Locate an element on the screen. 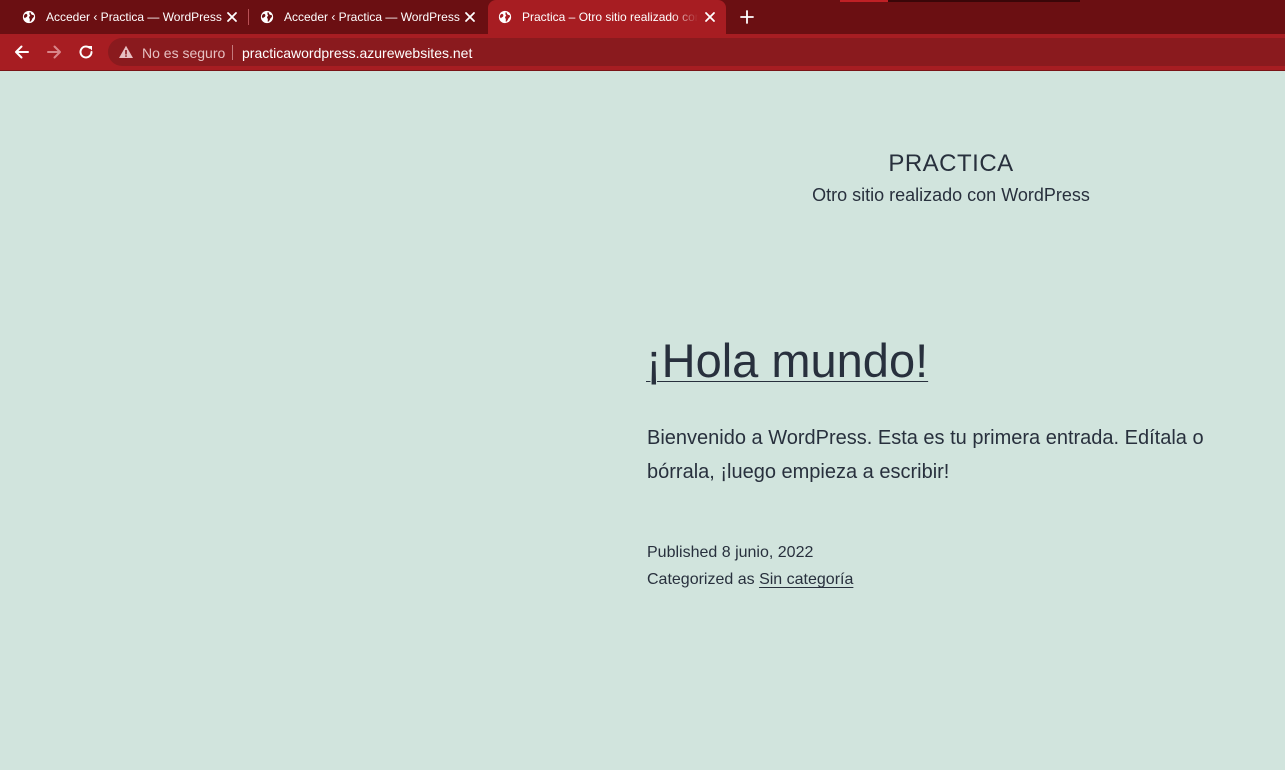 This screenshot has width=1285, height=770. arrow-right-icon is located at coordinates (54, 52).